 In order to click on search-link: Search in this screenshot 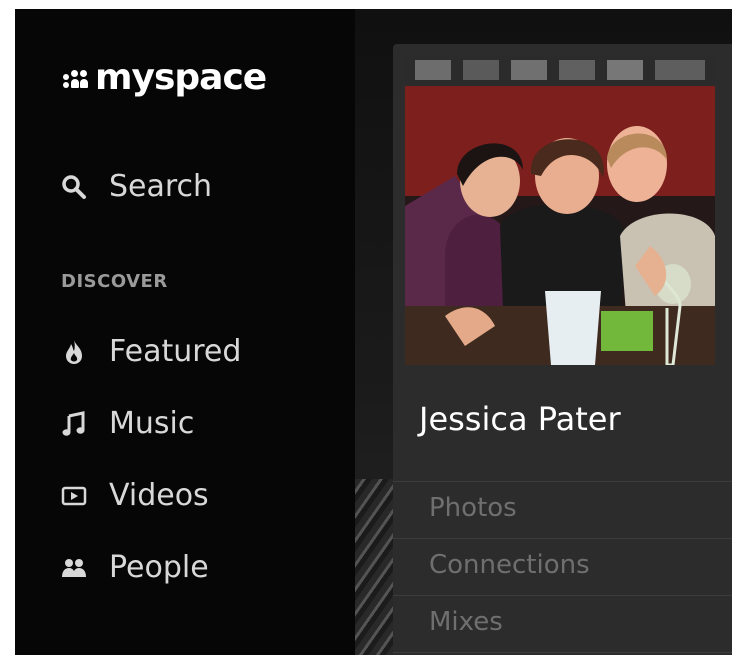, I will do `click(136, 186)`.